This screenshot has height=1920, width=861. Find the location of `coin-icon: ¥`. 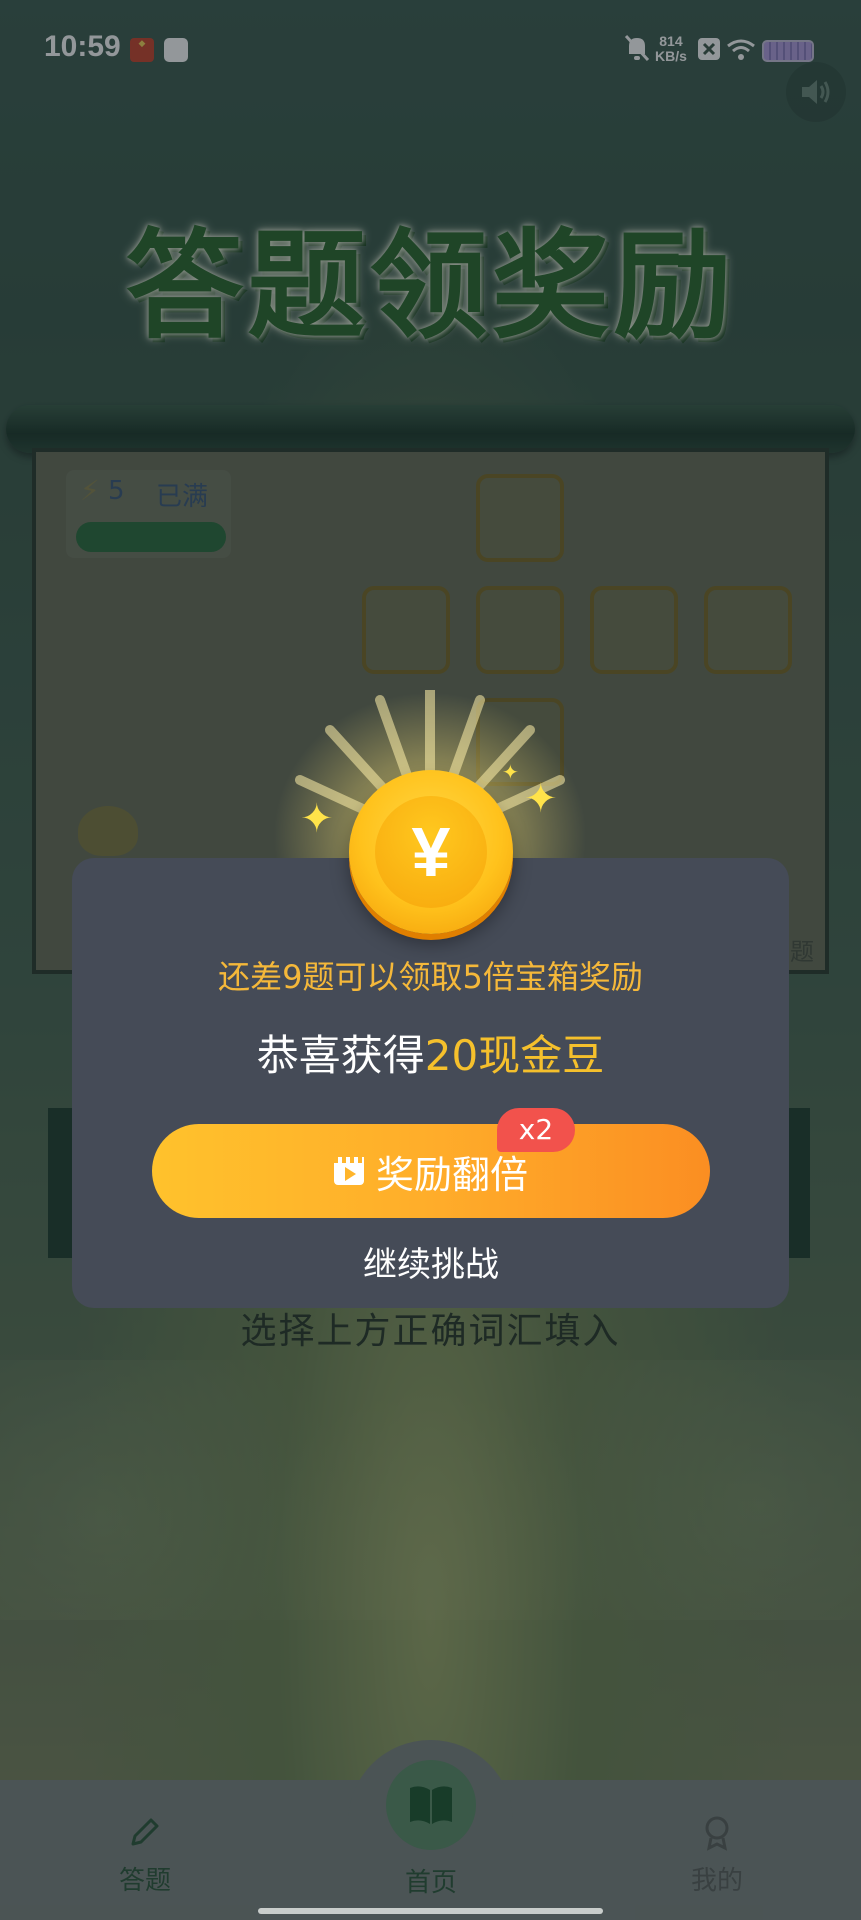

coin-icon: ¥ is located at coordinates (431, 852).